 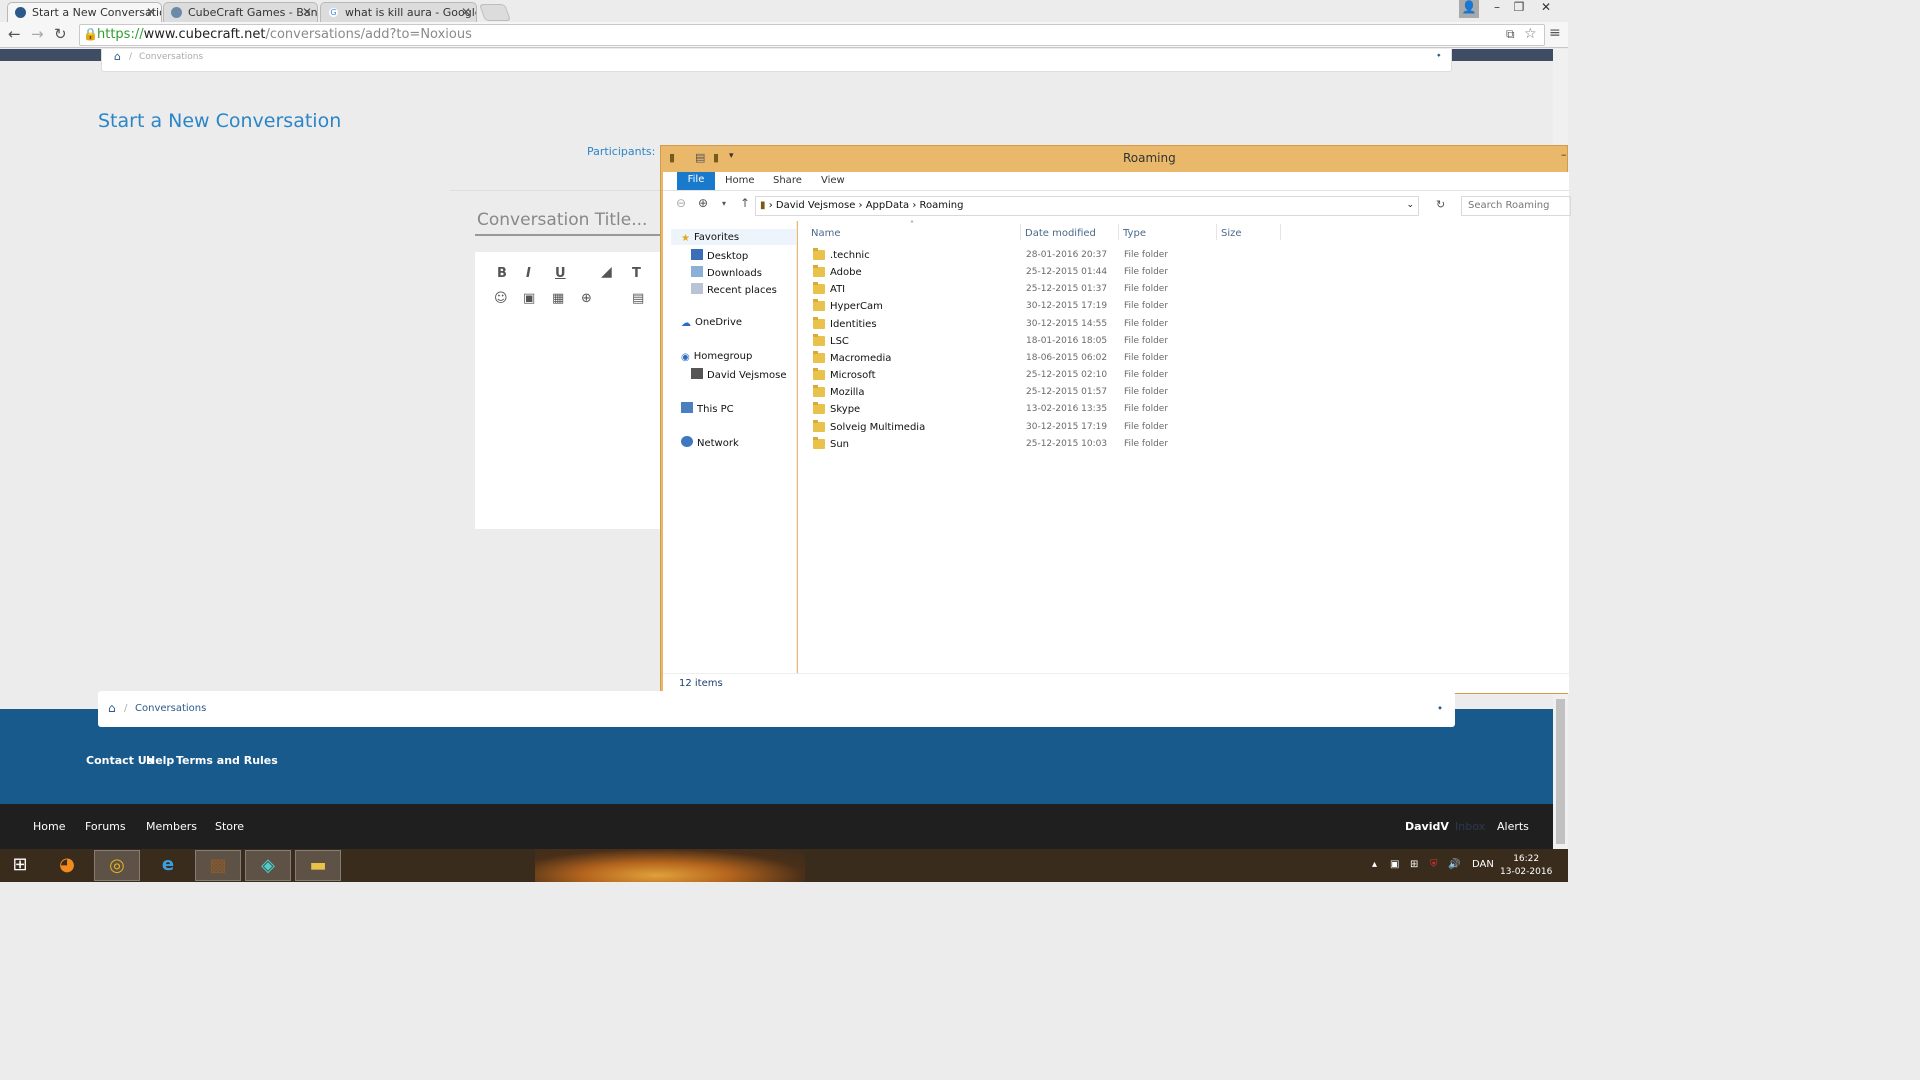 What do you see at coordinates (716, 357) in the screenshot?
I see `nav-homegroup: ◉ Homegroup` at bounding box center [716, 357].